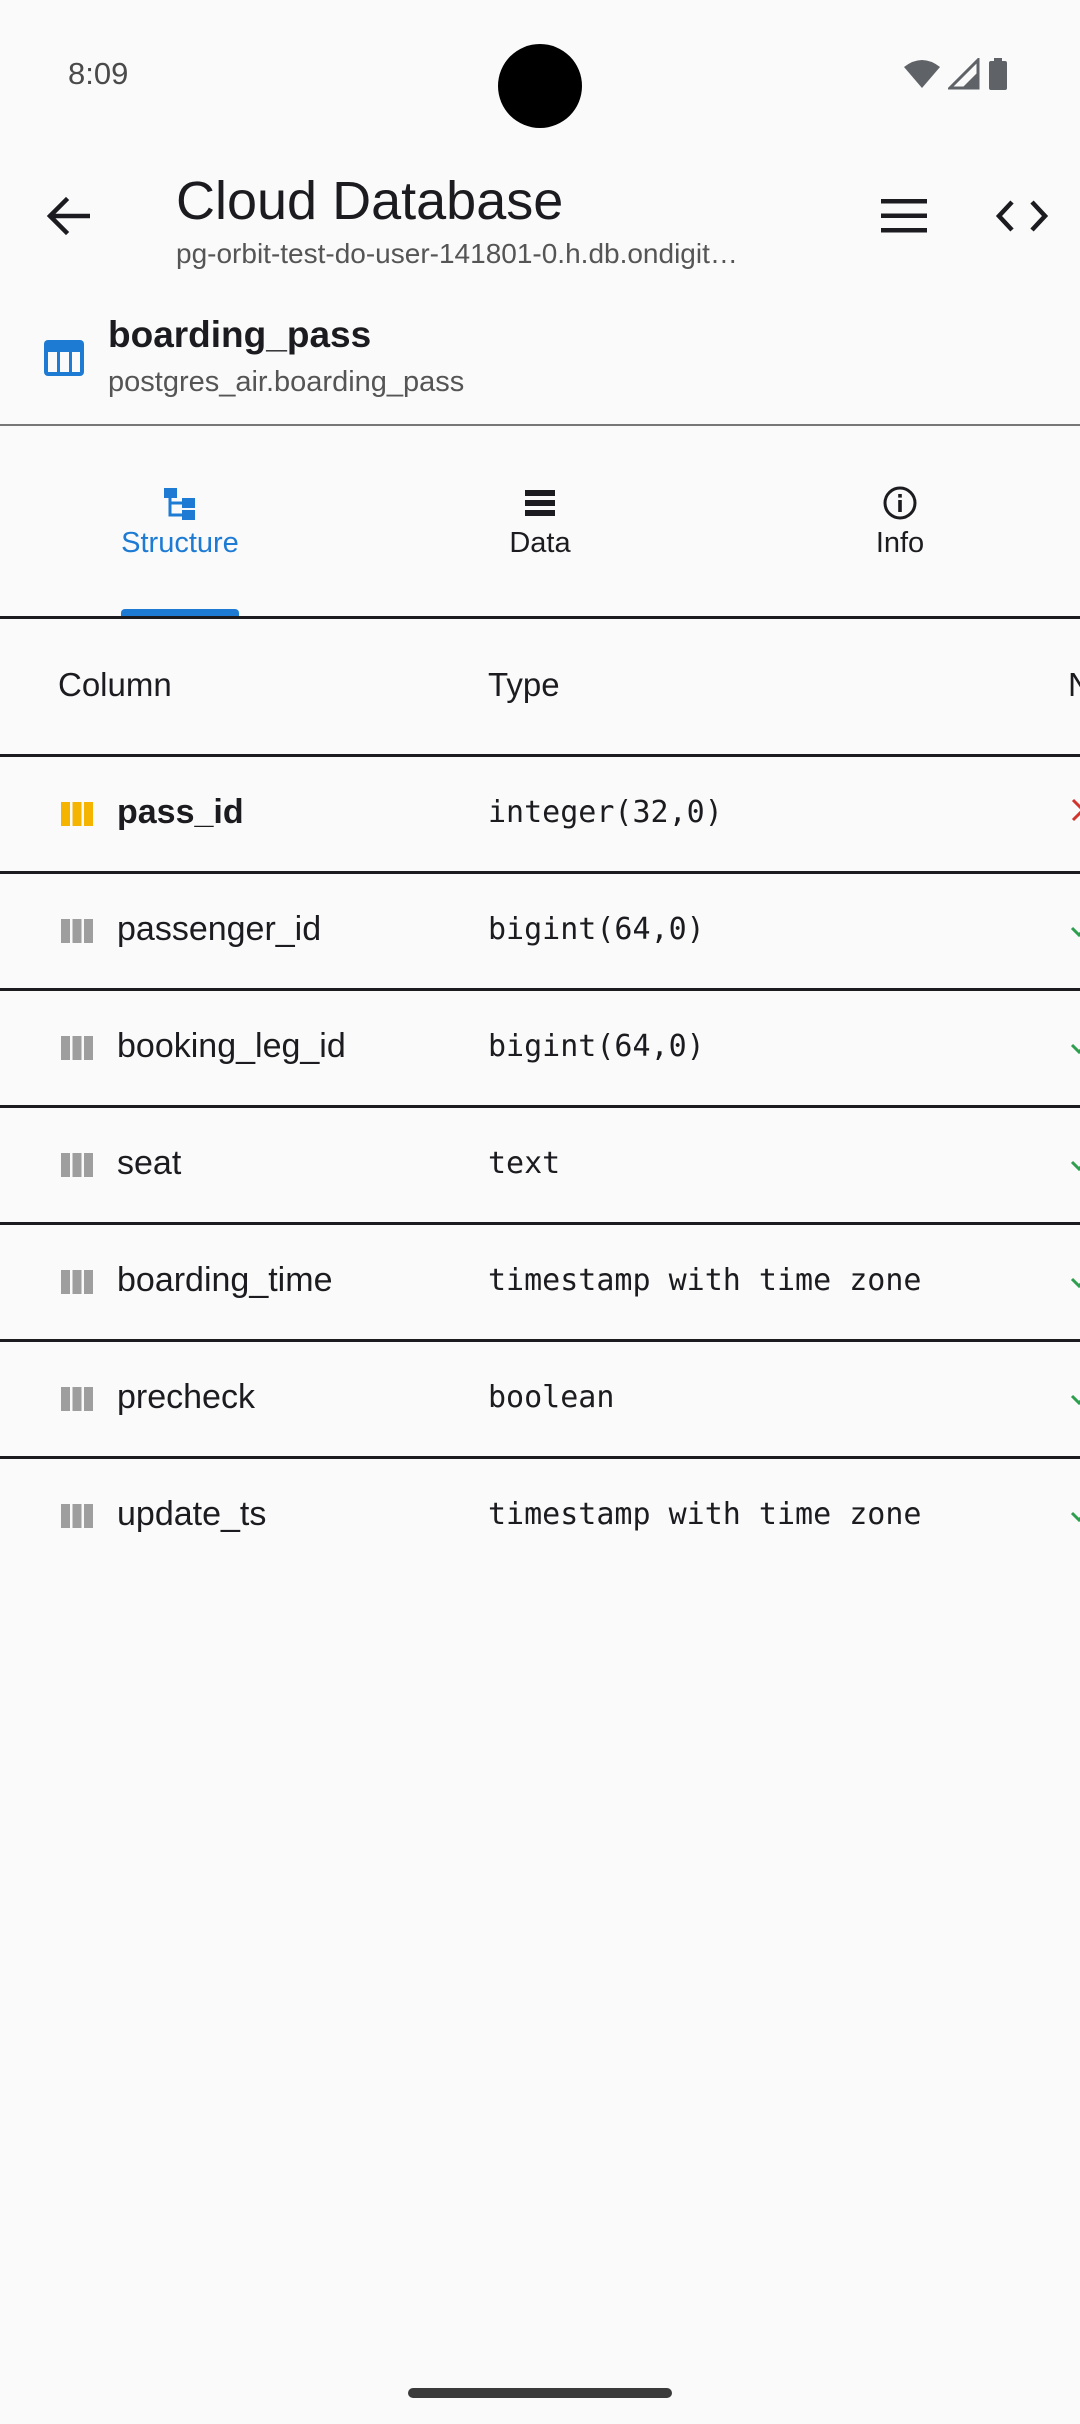 The height and width of the screenshot is (2424, 1080). What do you see at coordinates (115, 685) in the screenshot?
I see `header-column: Column` at bounding box center [115, 685].